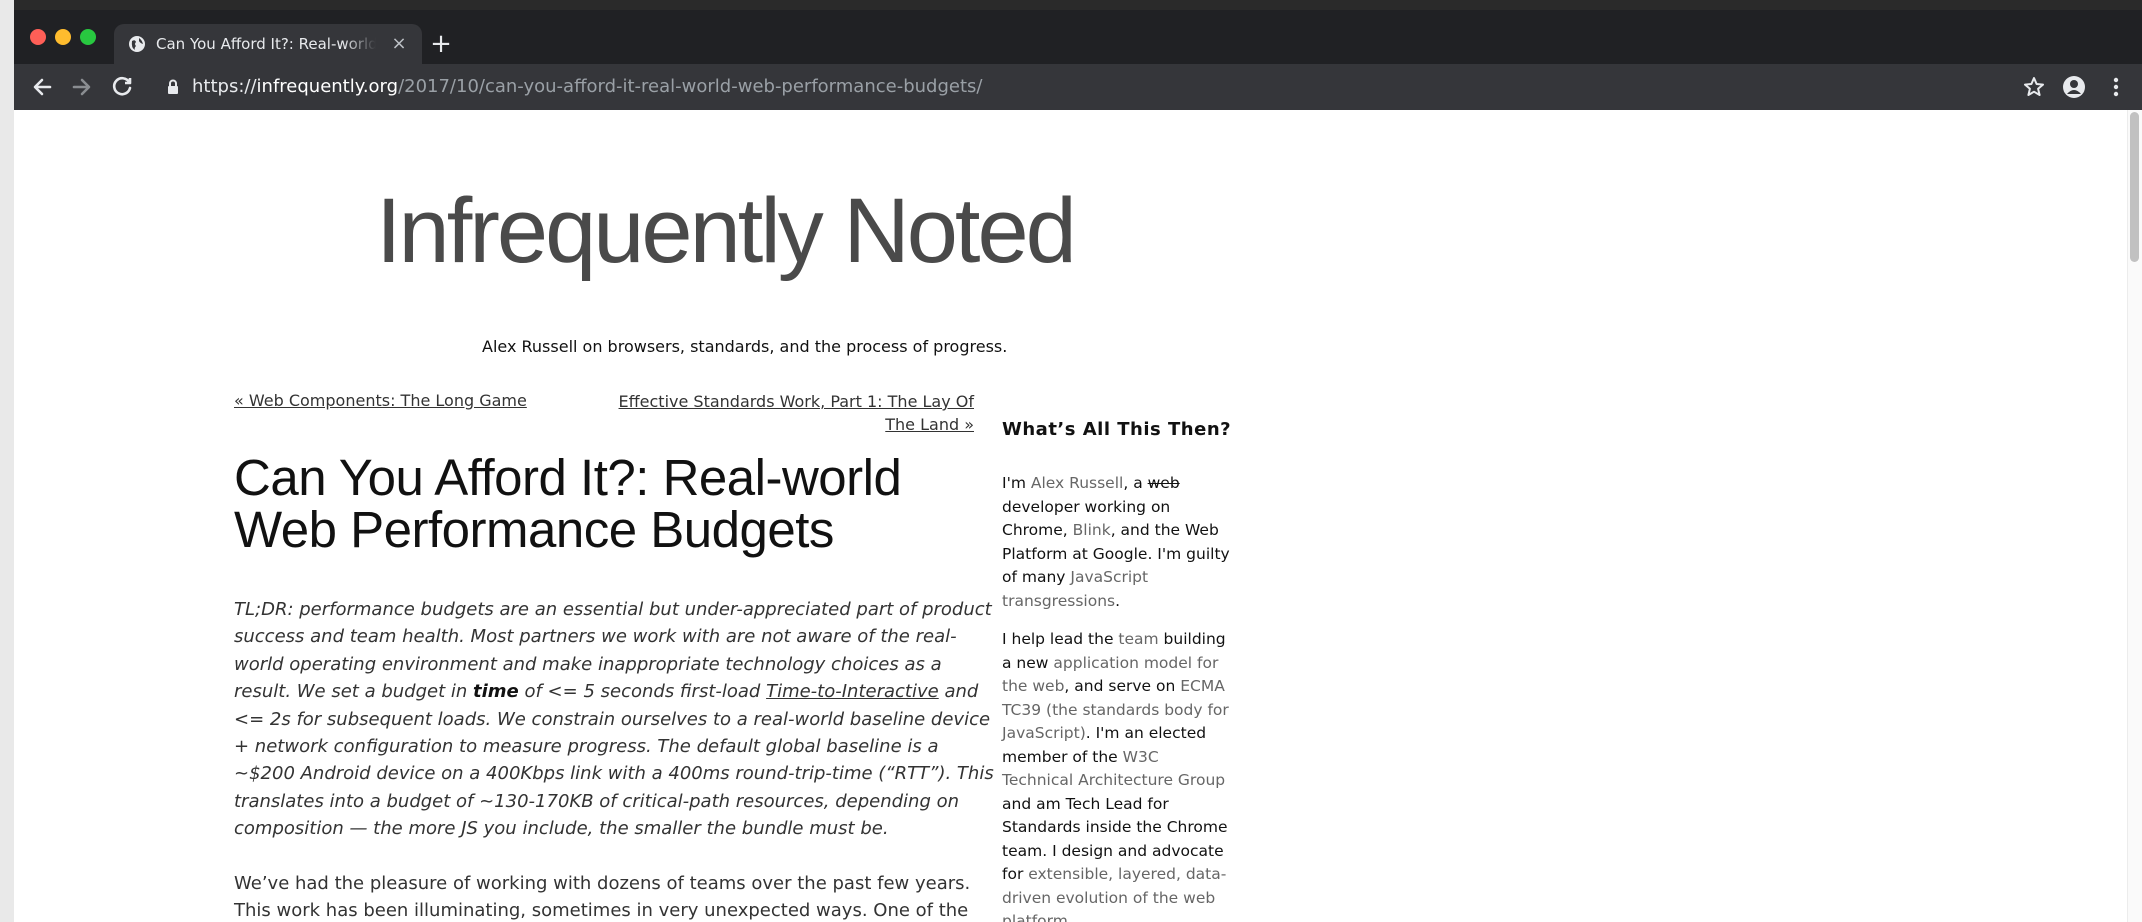 The height and width of the screenshot is (922, 2142). Describe the element at coordinates (2134, 516) in the screenshot. I see `vertical-scrollbar` at that location.